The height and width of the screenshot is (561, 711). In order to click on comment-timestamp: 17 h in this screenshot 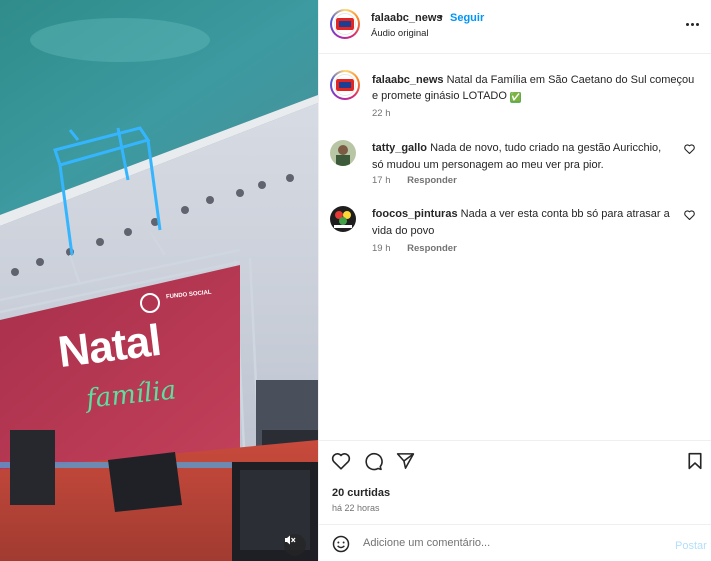, I will do `click(381, 180)`.